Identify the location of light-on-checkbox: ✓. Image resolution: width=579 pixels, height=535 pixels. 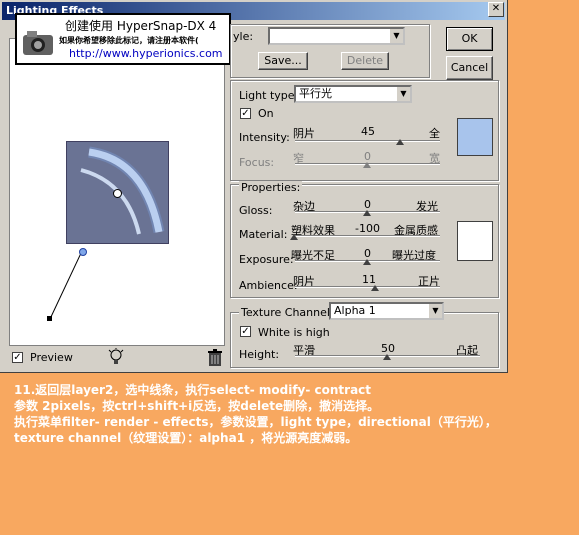
(245, 113).